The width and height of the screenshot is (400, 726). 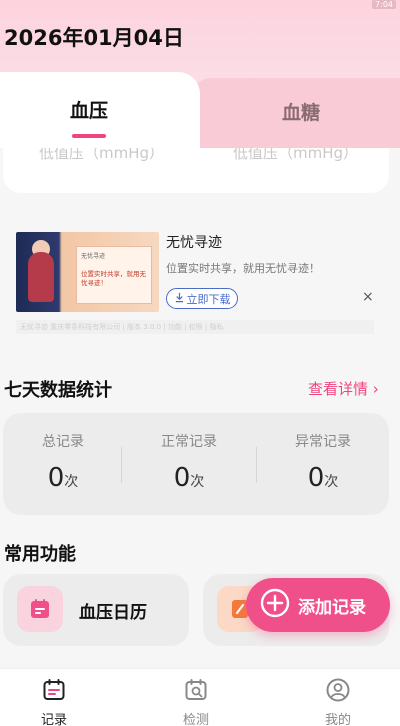 What do you see at coordinates (296, 155) in the screenshot?
I see `diastolic-label-2: 低值压（mmHg）` at bounding box center [296, 155].